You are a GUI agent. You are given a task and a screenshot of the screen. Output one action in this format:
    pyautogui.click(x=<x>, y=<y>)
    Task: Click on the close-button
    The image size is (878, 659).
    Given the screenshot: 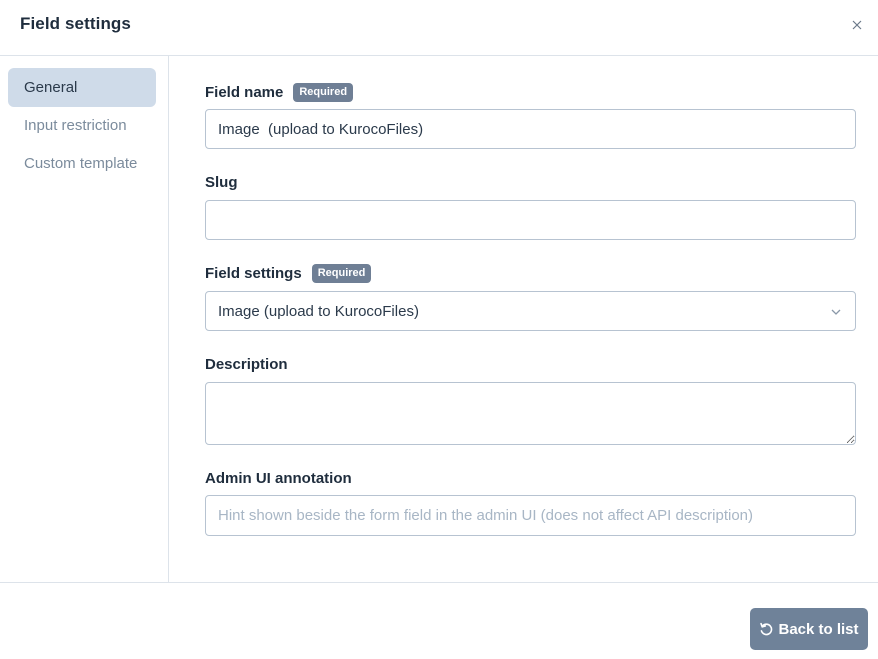 What is the action you would take?
    pyautogui.click(x=857, y=25)
    